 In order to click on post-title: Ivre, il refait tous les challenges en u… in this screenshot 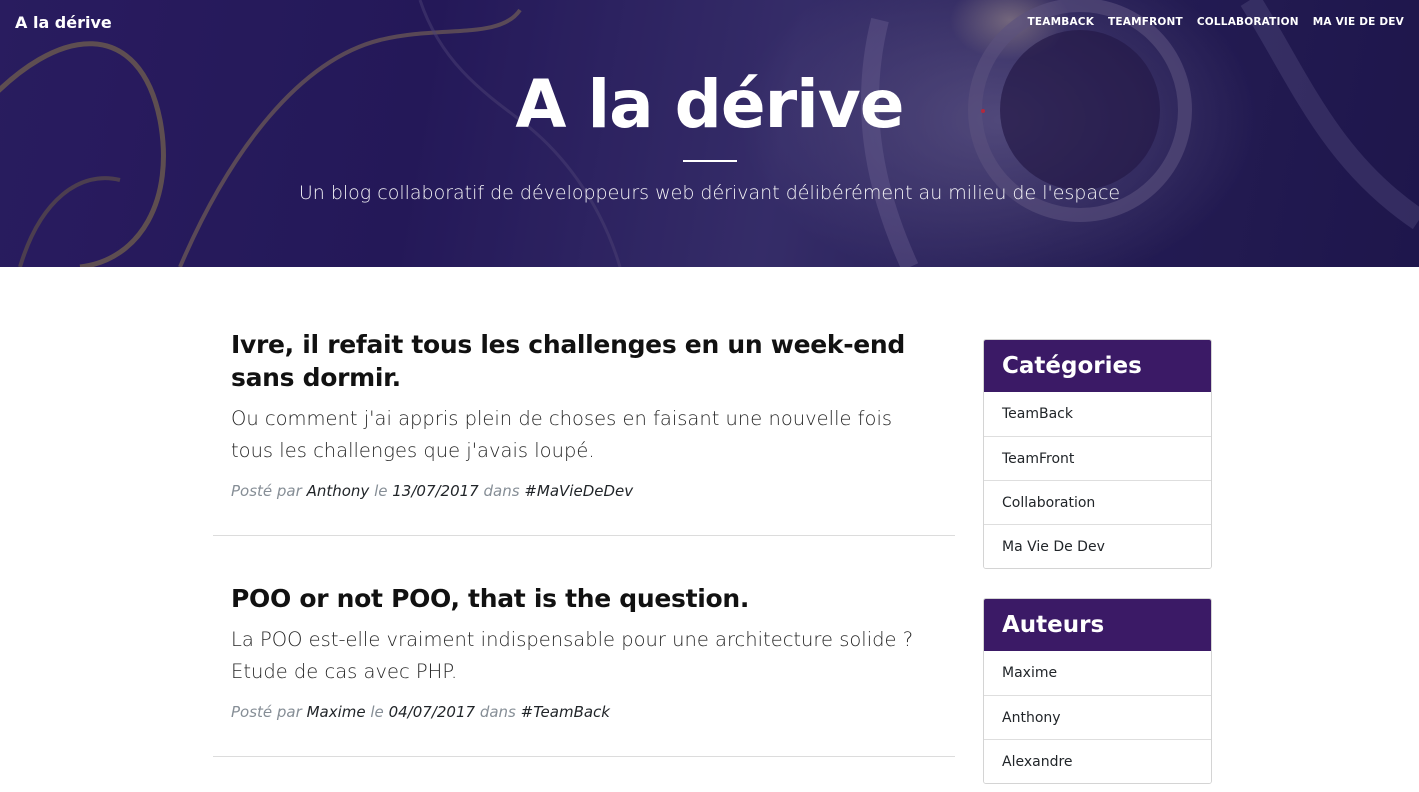, I will do `click(584, 361)`.